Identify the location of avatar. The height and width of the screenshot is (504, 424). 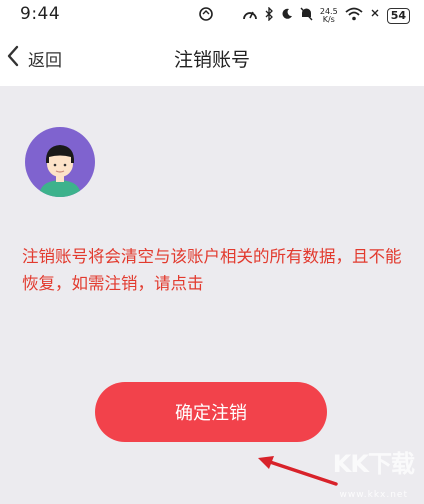
(60, 162).